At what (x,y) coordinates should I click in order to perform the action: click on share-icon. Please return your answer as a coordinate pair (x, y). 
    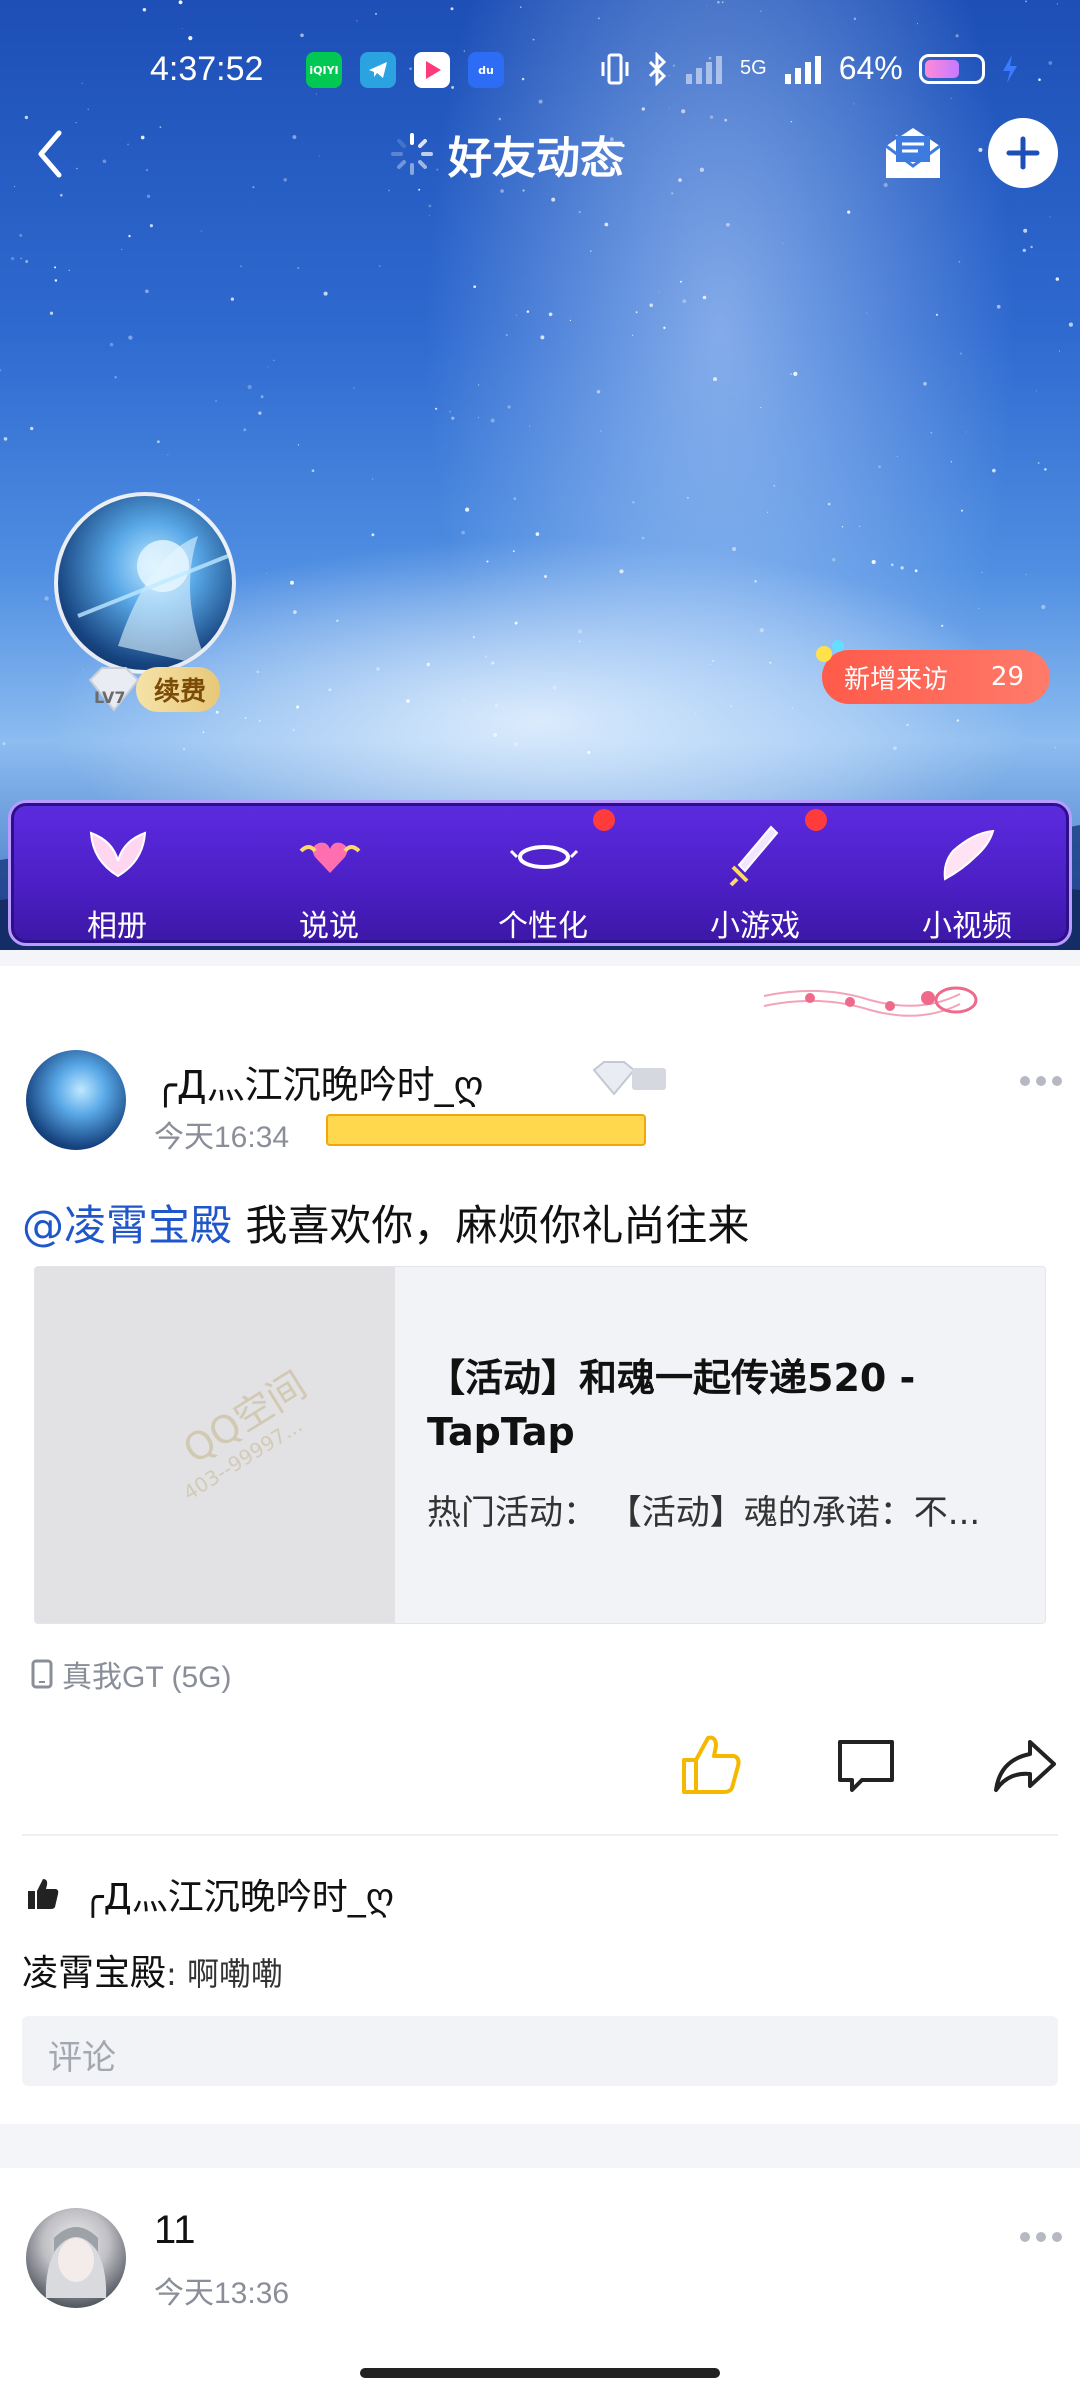
    Looking at the image, I should click on (1025, 1766).